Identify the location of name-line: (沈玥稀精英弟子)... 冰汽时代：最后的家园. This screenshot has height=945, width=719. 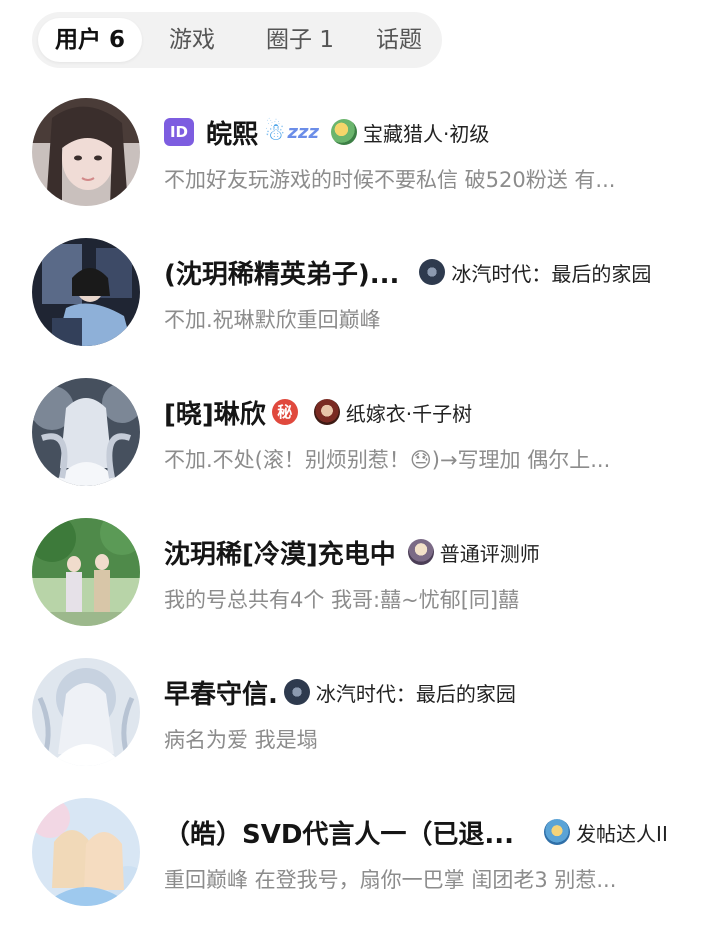
(429, 272).